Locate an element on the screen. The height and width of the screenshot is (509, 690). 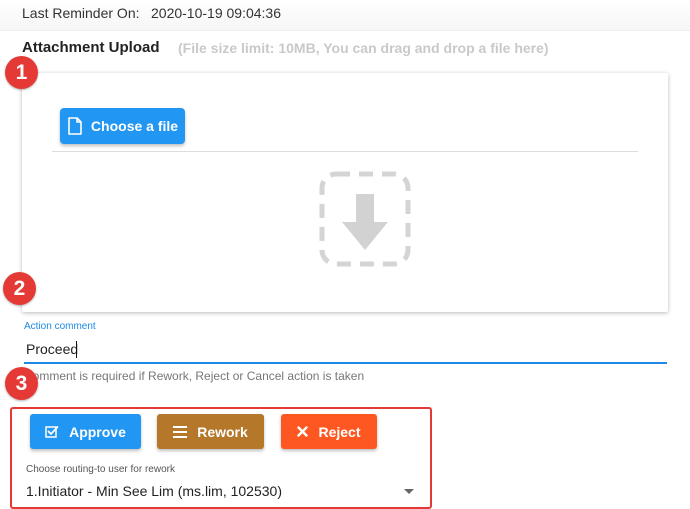
approve-label: Approve is located at coordinates (97, 431).